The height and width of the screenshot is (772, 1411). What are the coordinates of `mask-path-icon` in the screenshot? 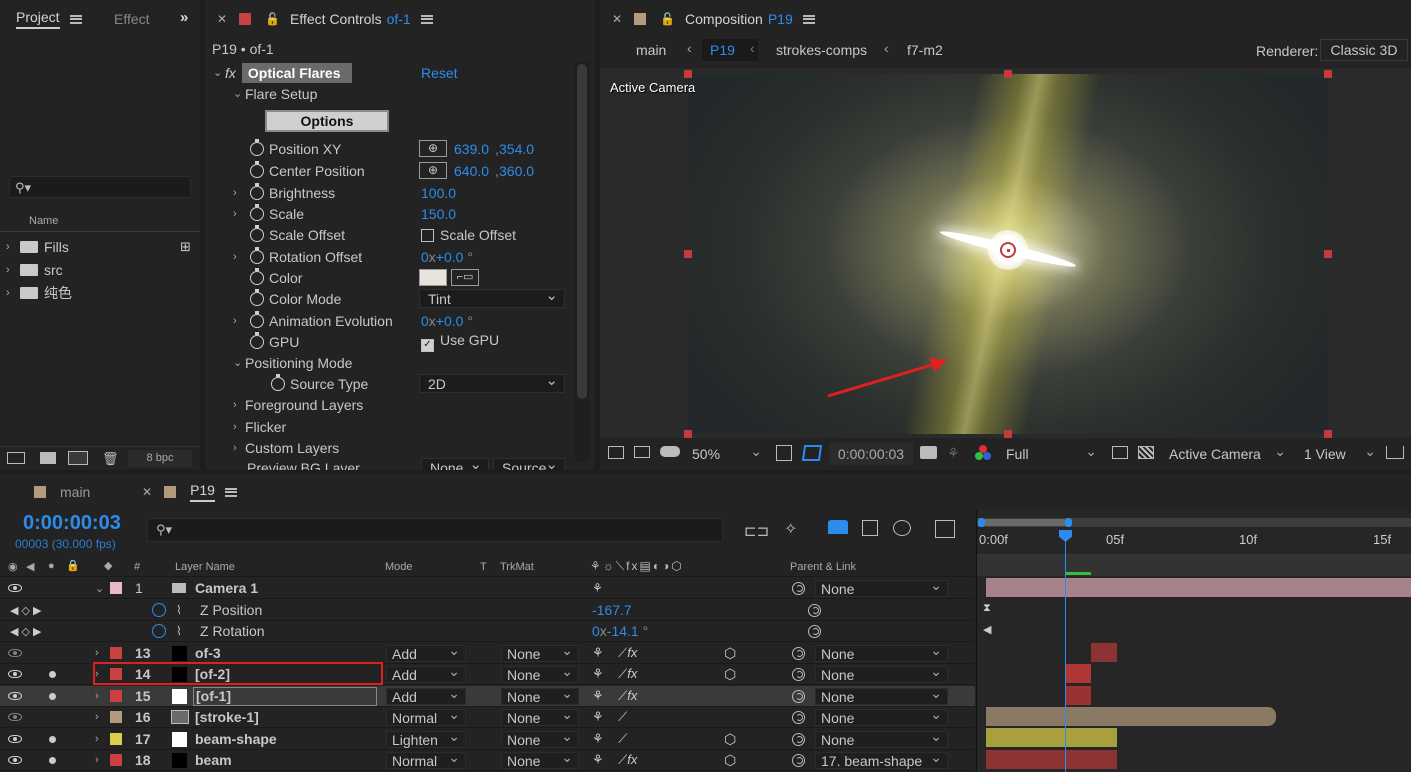 It's located at (812, 453).